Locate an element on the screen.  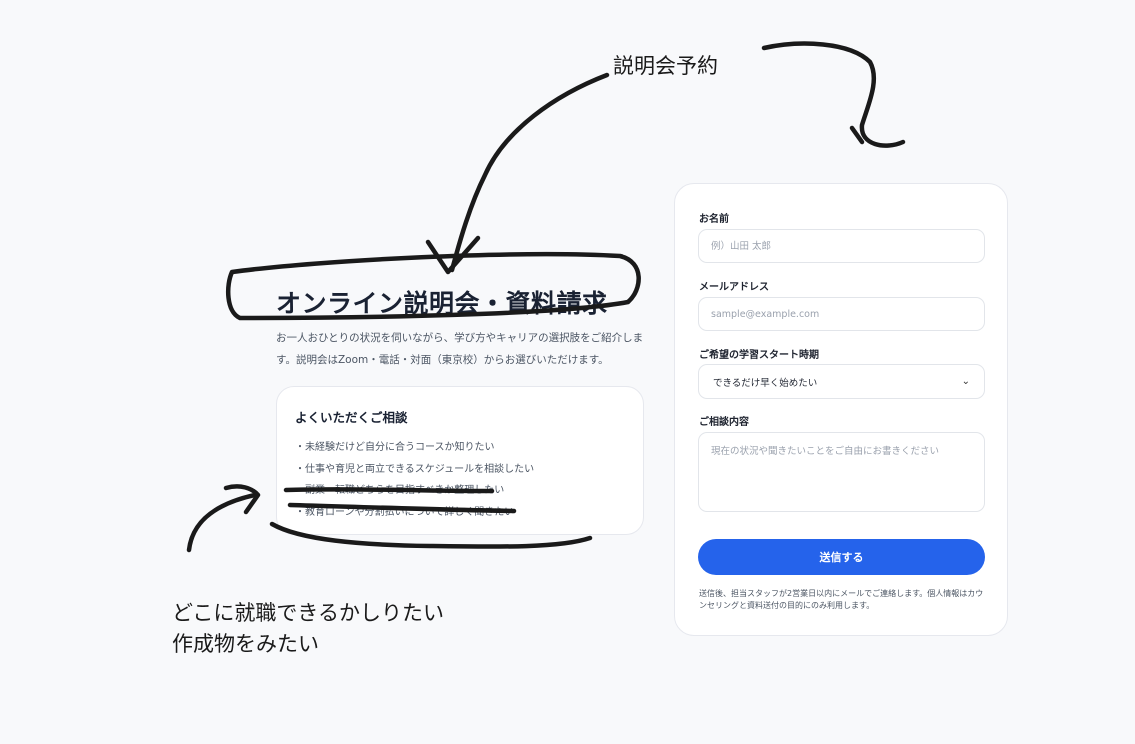
email-input is located at coordinates (841, 314).